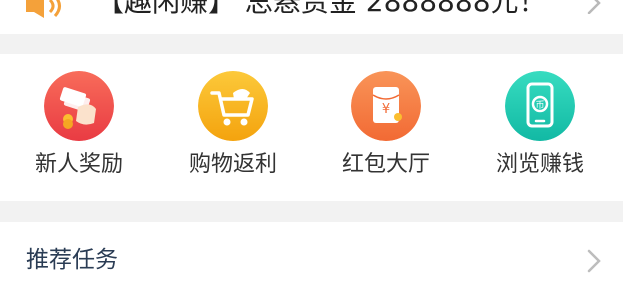 The height and width of the screenshot is (299, 623). I want to click on section-title: 推荐任务, so click(72, 260).